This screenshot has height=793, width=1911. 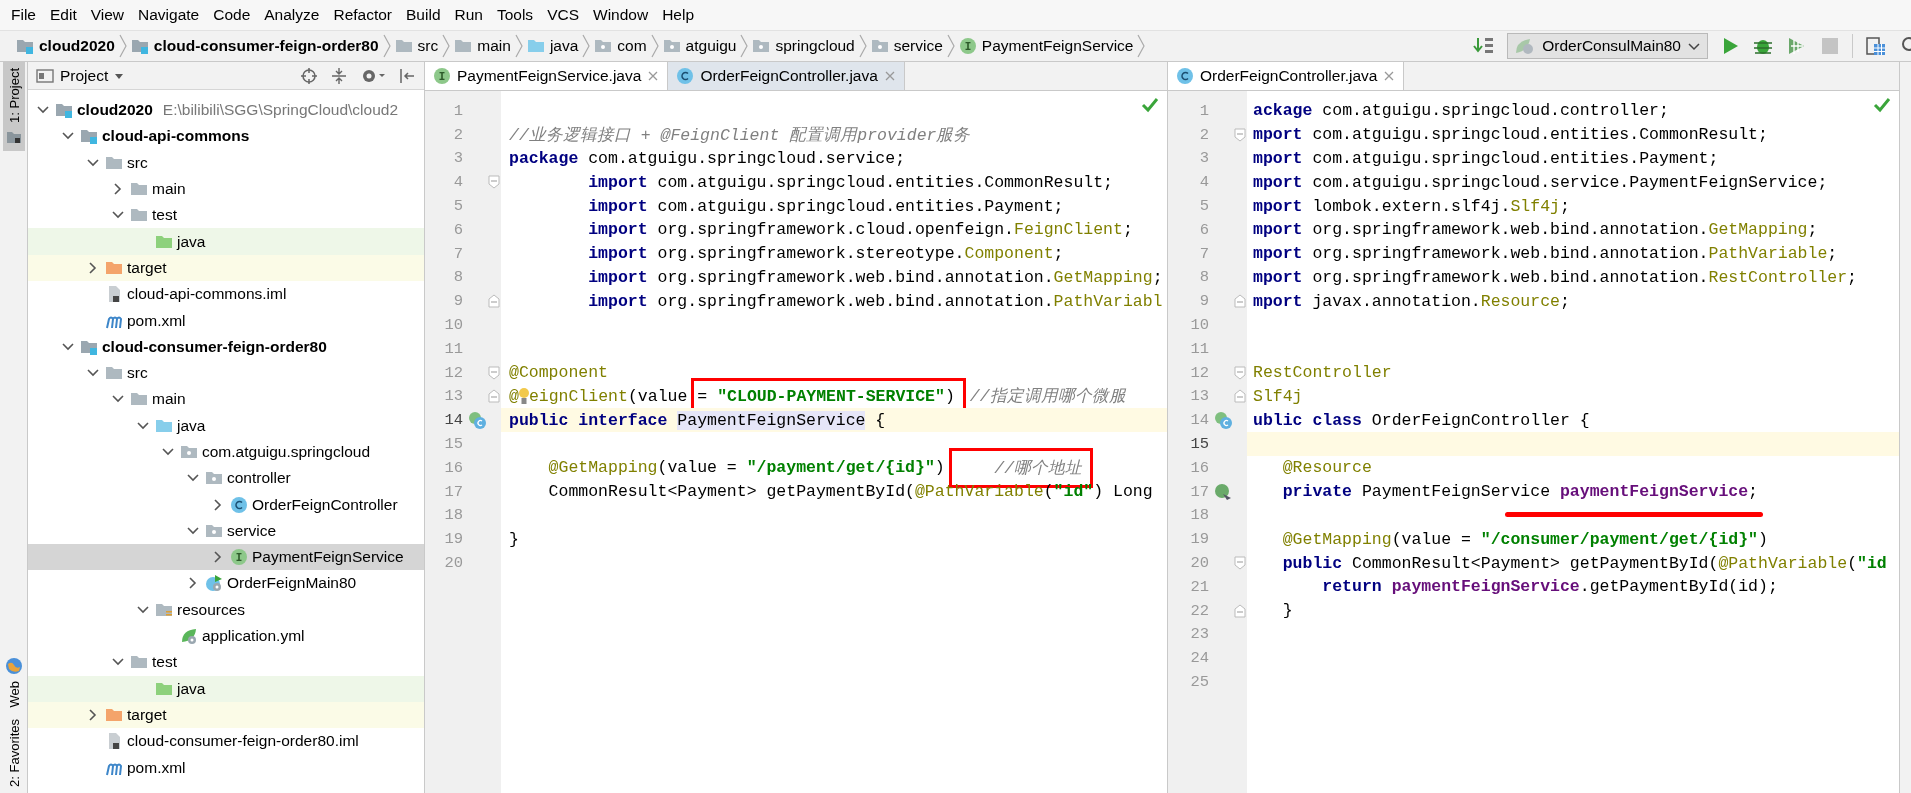 What do you see at coordinates (1607, 46) in the screenshot?
I see `run-configuration-dropdown: OrderConsulMain80` at bounding box center [1607, 46].